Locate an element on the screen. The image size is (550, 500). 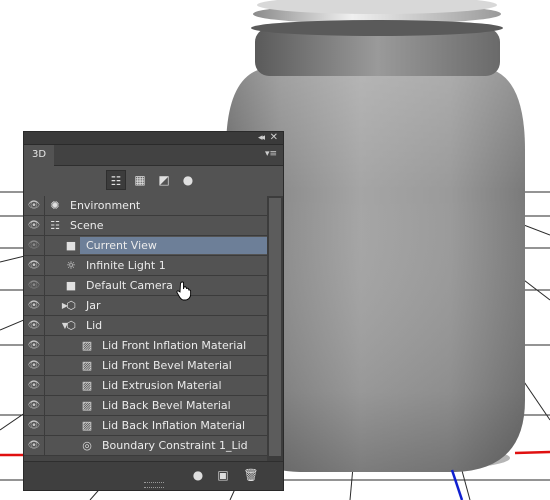
layer-row: 👁 ▨ Lid Extrusion Material is located at coordinates (145, 386).